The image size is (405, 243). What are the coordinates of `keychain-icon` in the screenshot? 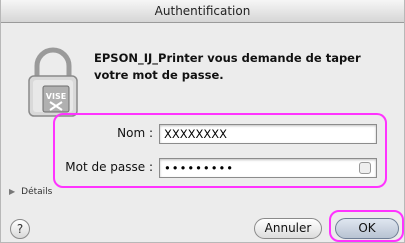 It's located at (365, 168).